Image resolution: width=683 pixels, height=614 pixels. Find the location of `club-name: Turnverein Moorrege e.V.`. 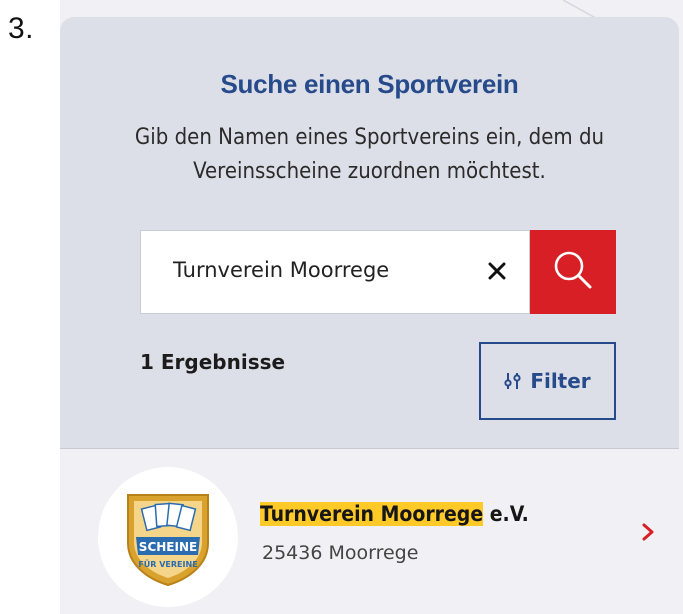

club-name: Turnverein Moorrege e.V. is located at coordinates (394, 514).